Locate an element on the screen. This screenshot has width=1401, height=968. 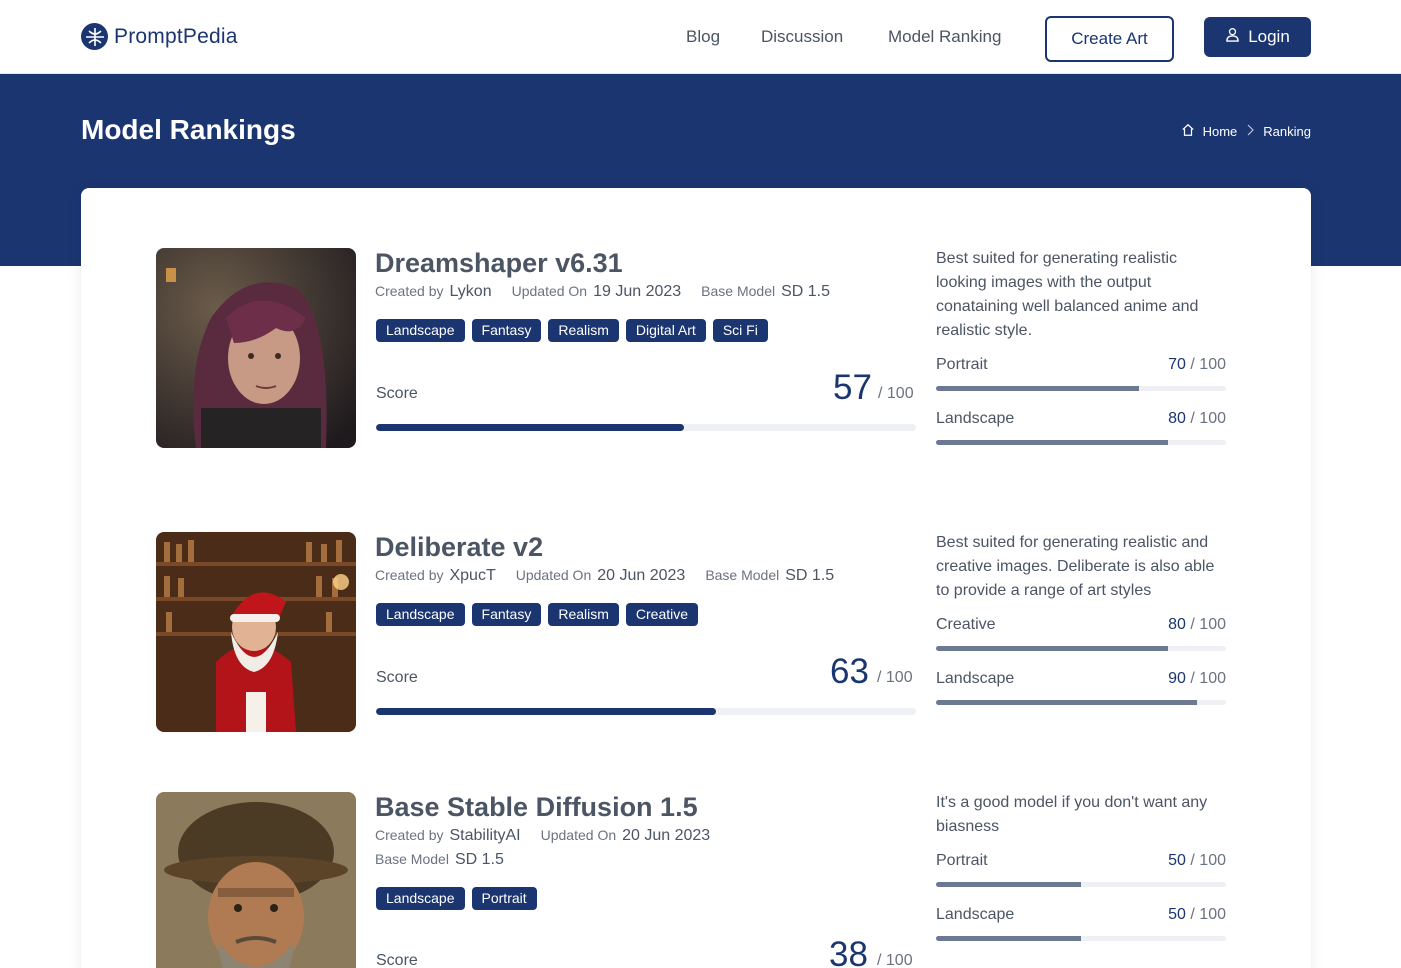
model-name: Deliberate v2 is located at coordinates (459, 547).